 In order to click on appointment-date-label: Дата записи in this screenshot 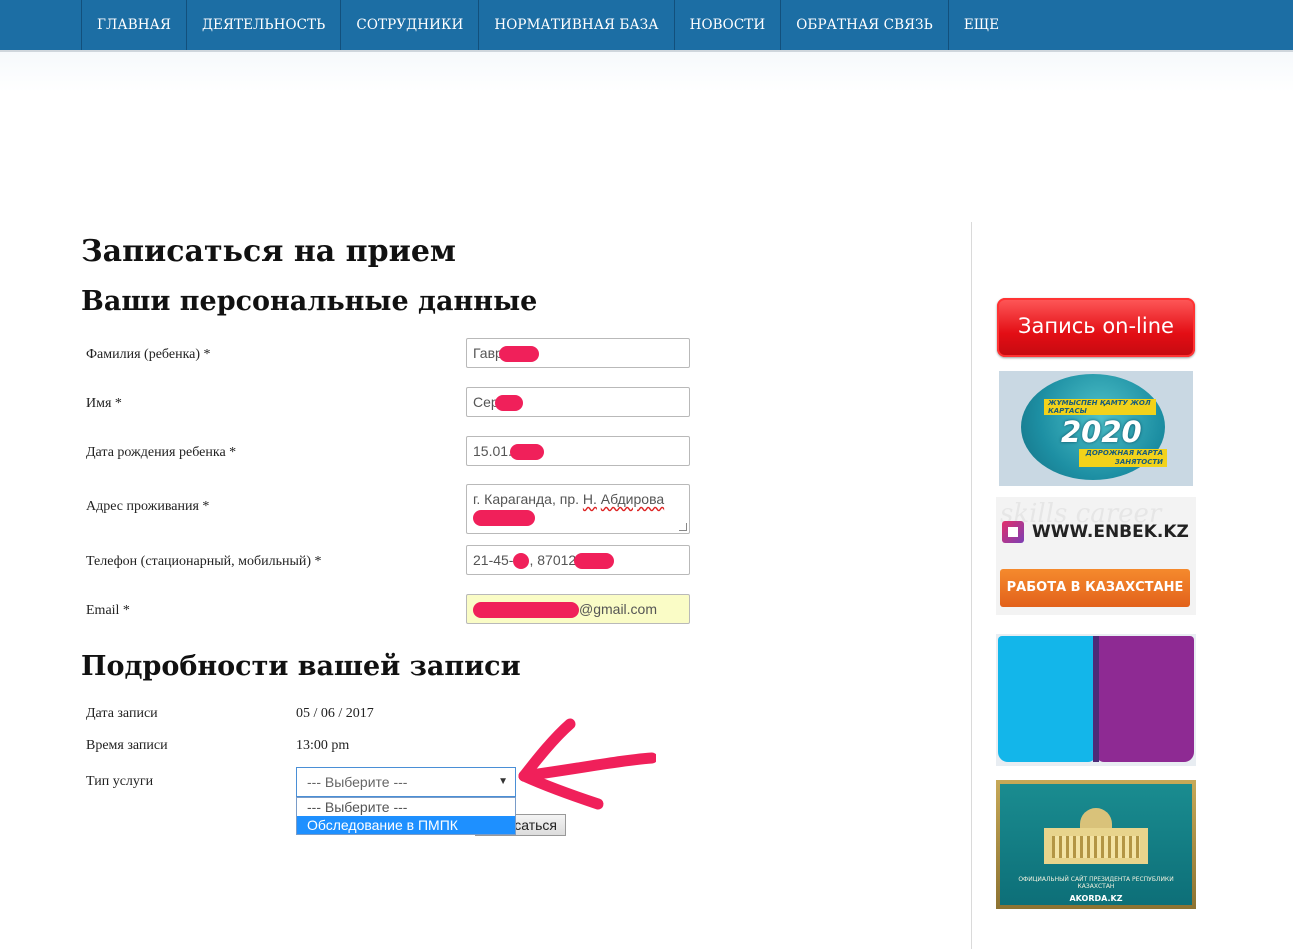, I will do `click(122, 713)`.